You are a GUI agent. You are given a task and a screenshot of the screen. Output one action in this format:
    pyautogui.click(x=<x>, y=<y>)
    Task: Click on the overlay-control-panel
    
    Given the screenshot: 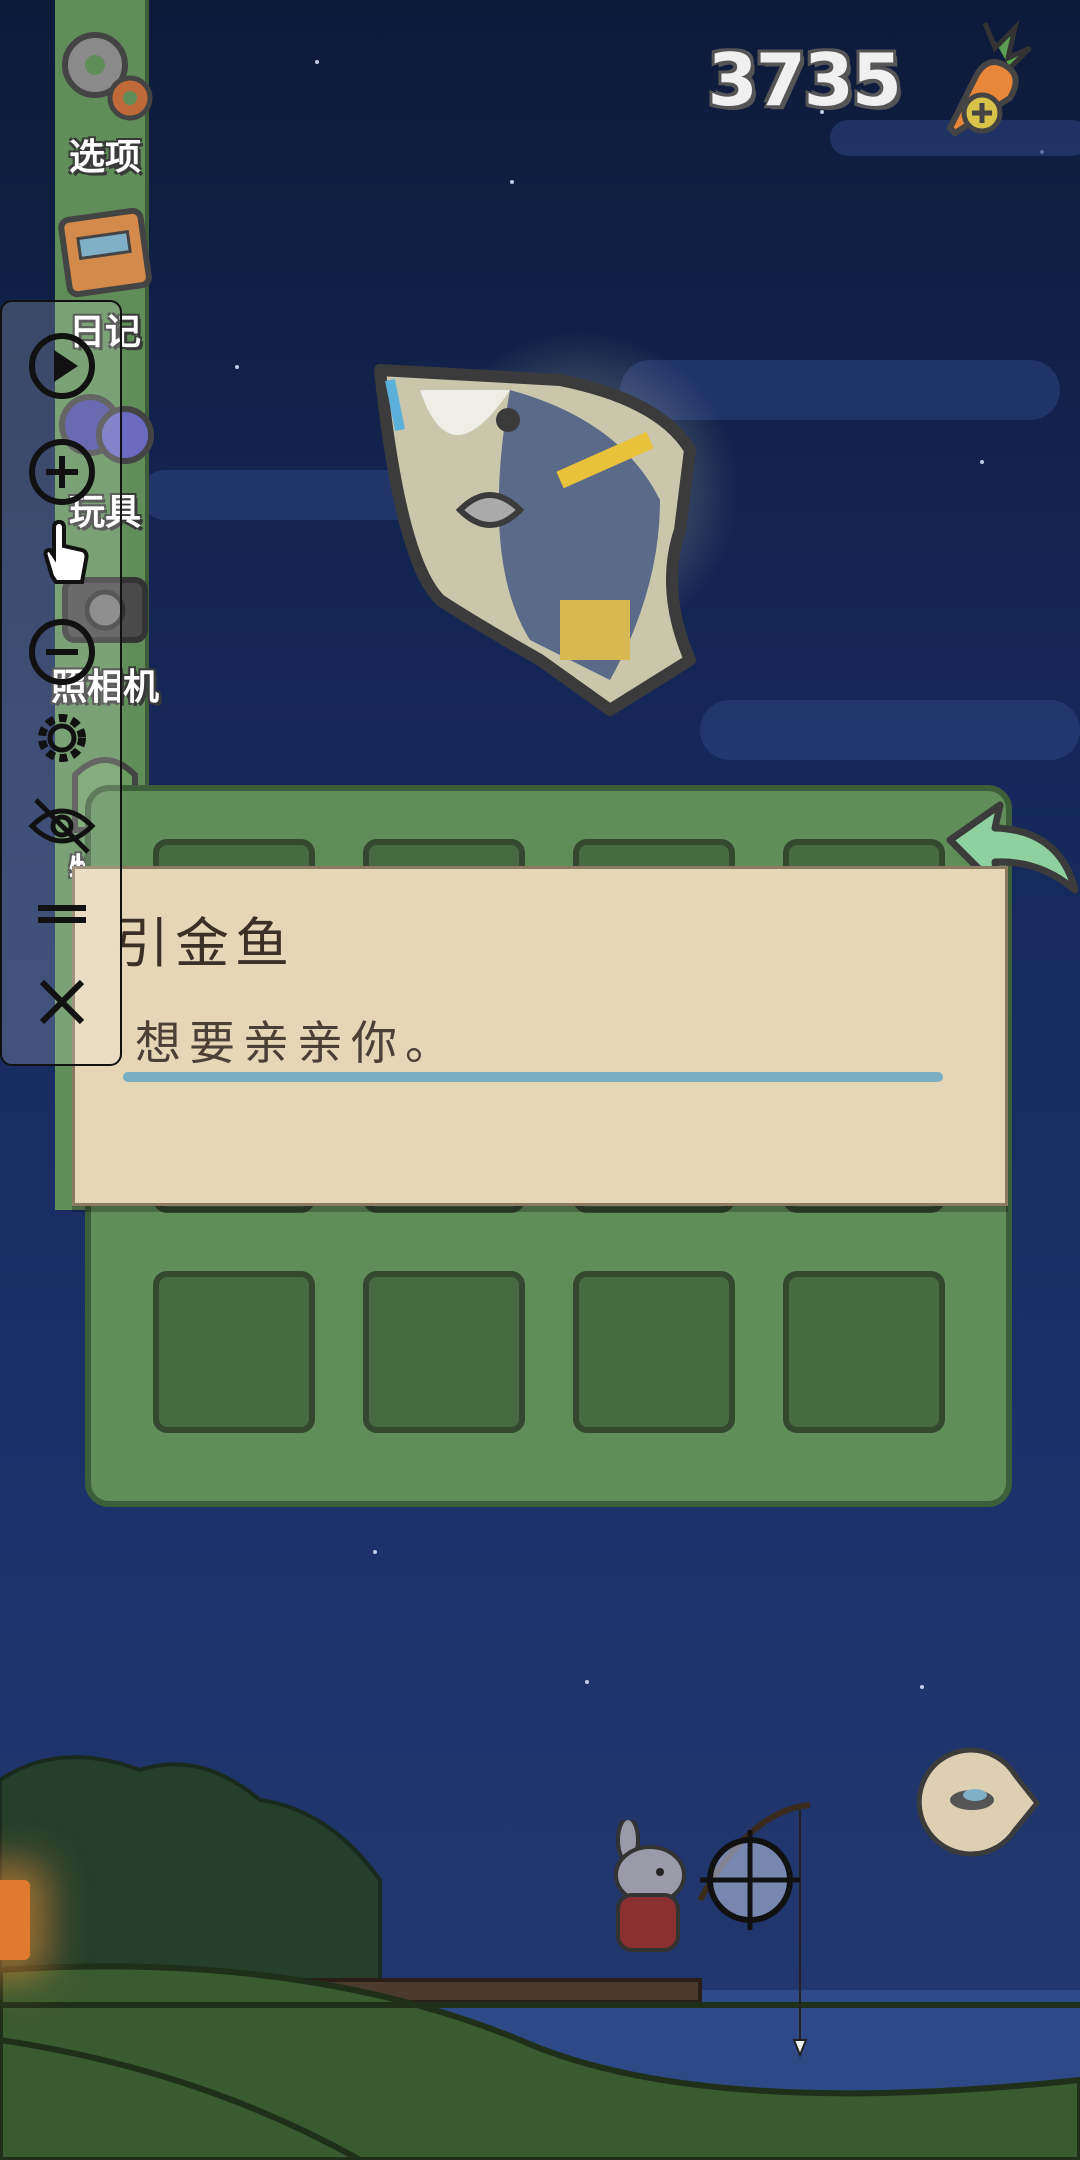 What is the action you would take?
    pyautogui.click(x=61, y=683)
    